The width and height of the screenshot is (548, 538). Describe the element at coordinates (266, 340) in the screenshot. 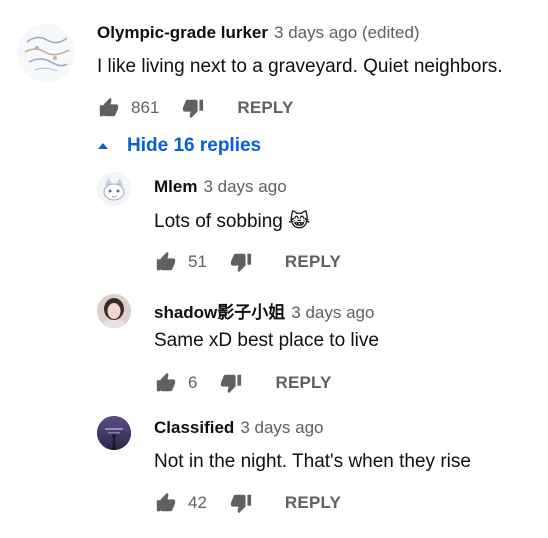

I see `reply-text: Same xD best place to live` at that location.